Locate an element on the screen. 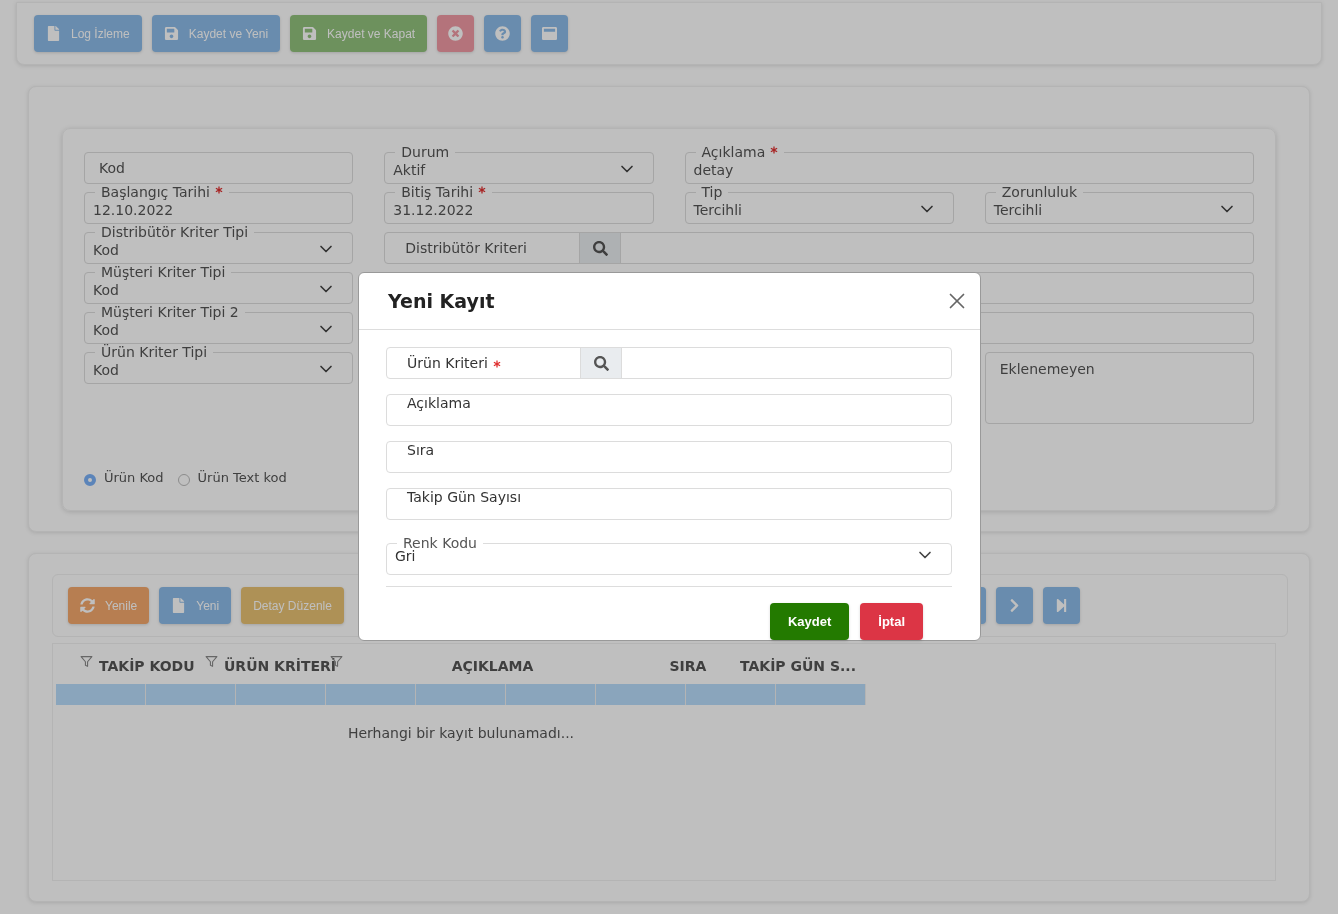 The width and height of the screenshot is (1338, 914). cancel-button: İptal is located at coordinates (891, 621).